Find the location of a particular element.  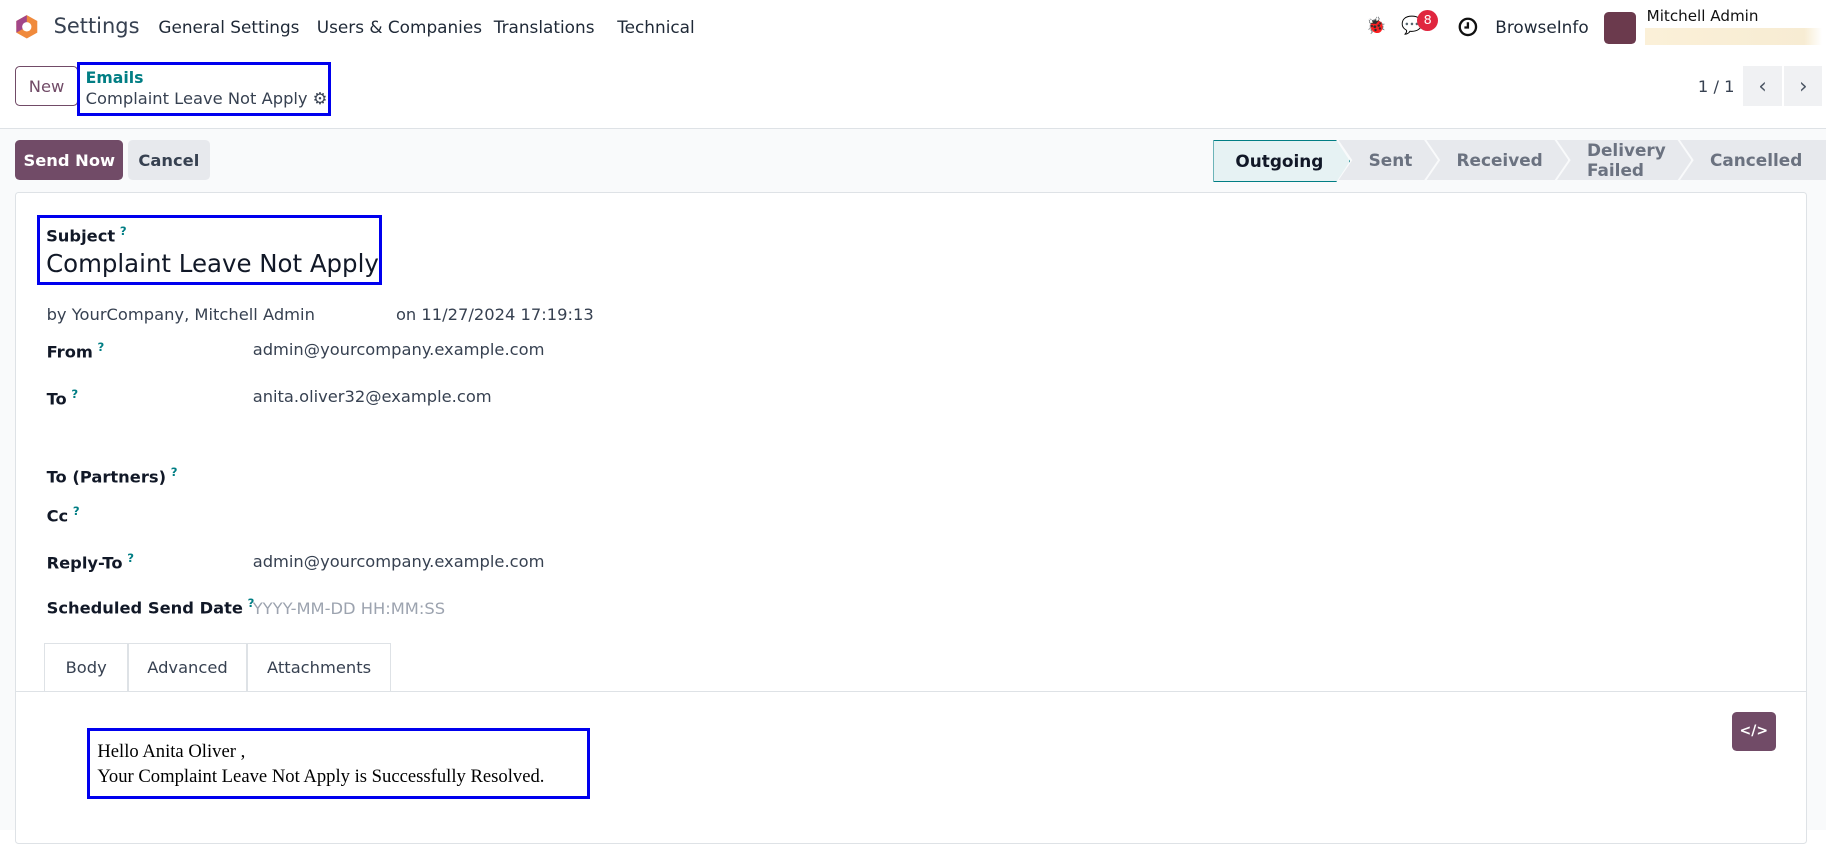

to-partners-label: To (Partners)? is located at coordinates (112, 475).